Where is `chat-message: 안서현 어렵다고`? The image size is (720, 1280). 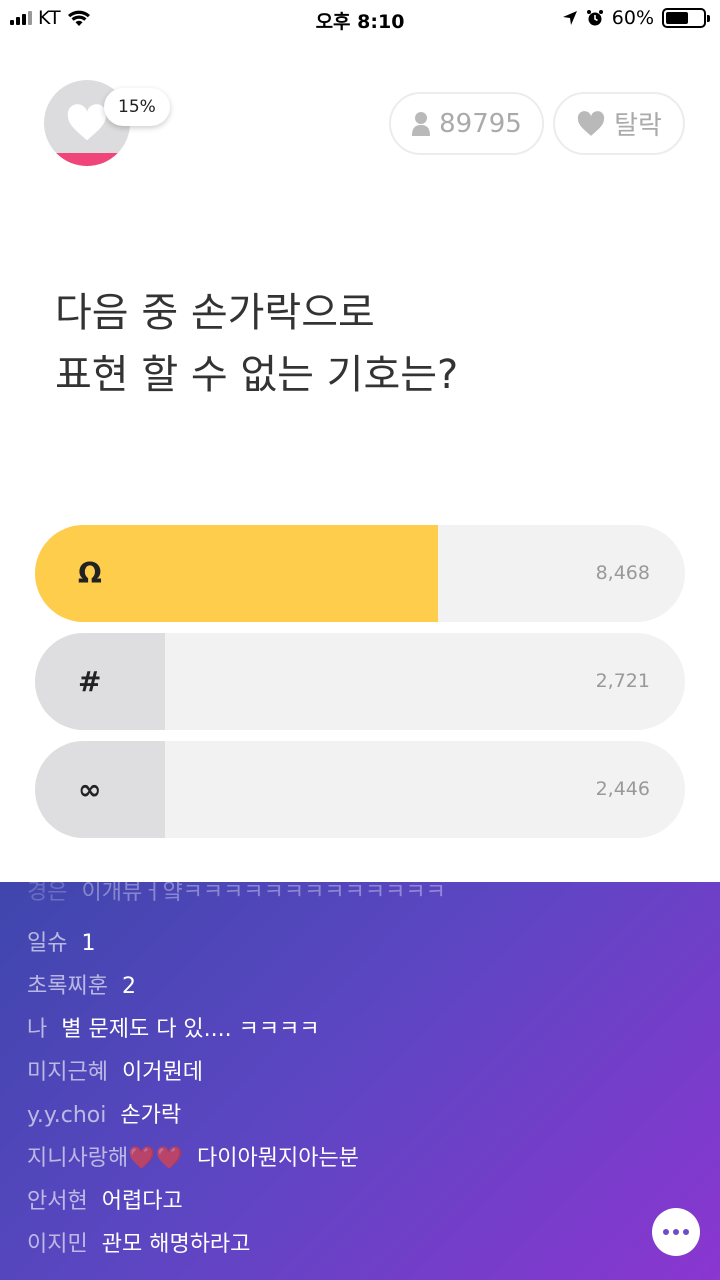 chat-message: 안서현 어렵다고 is located at coordinates (105, 1199).